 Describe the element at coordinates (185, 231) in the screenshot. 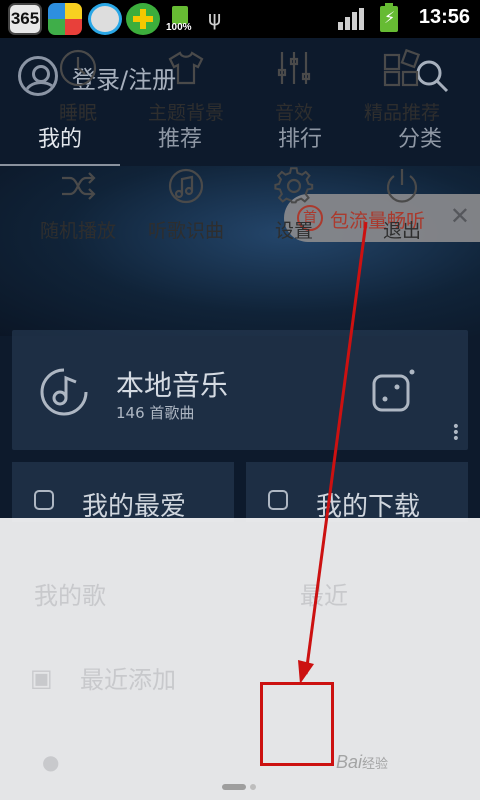

I see `song-recognition-label: 听歌识曲` at that location.